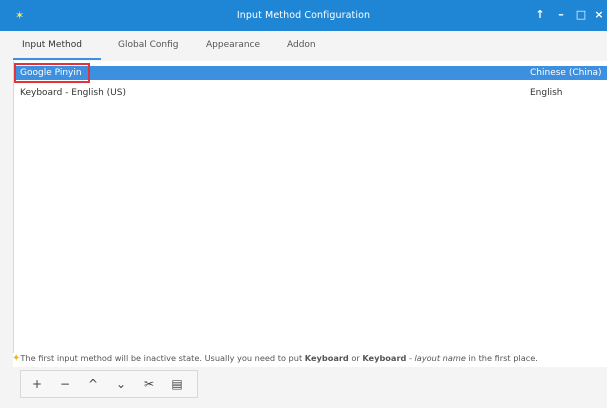 This screenshot has width=607, height=408. I want to click on list-item: Google Pinyin Chinese (China), so click(310, 73).